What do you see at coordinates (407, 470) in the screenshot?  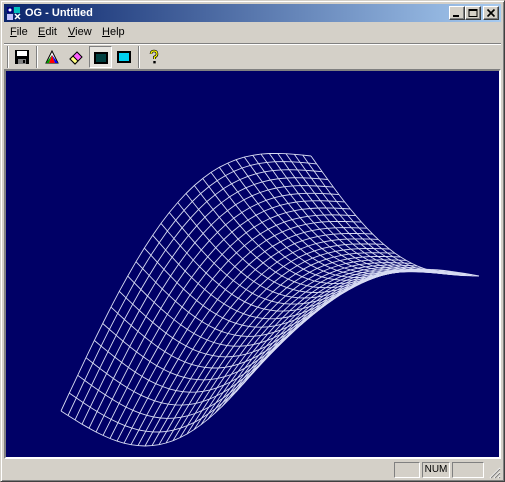 I see `status-pane-caps` at bounding box center [407, 470].